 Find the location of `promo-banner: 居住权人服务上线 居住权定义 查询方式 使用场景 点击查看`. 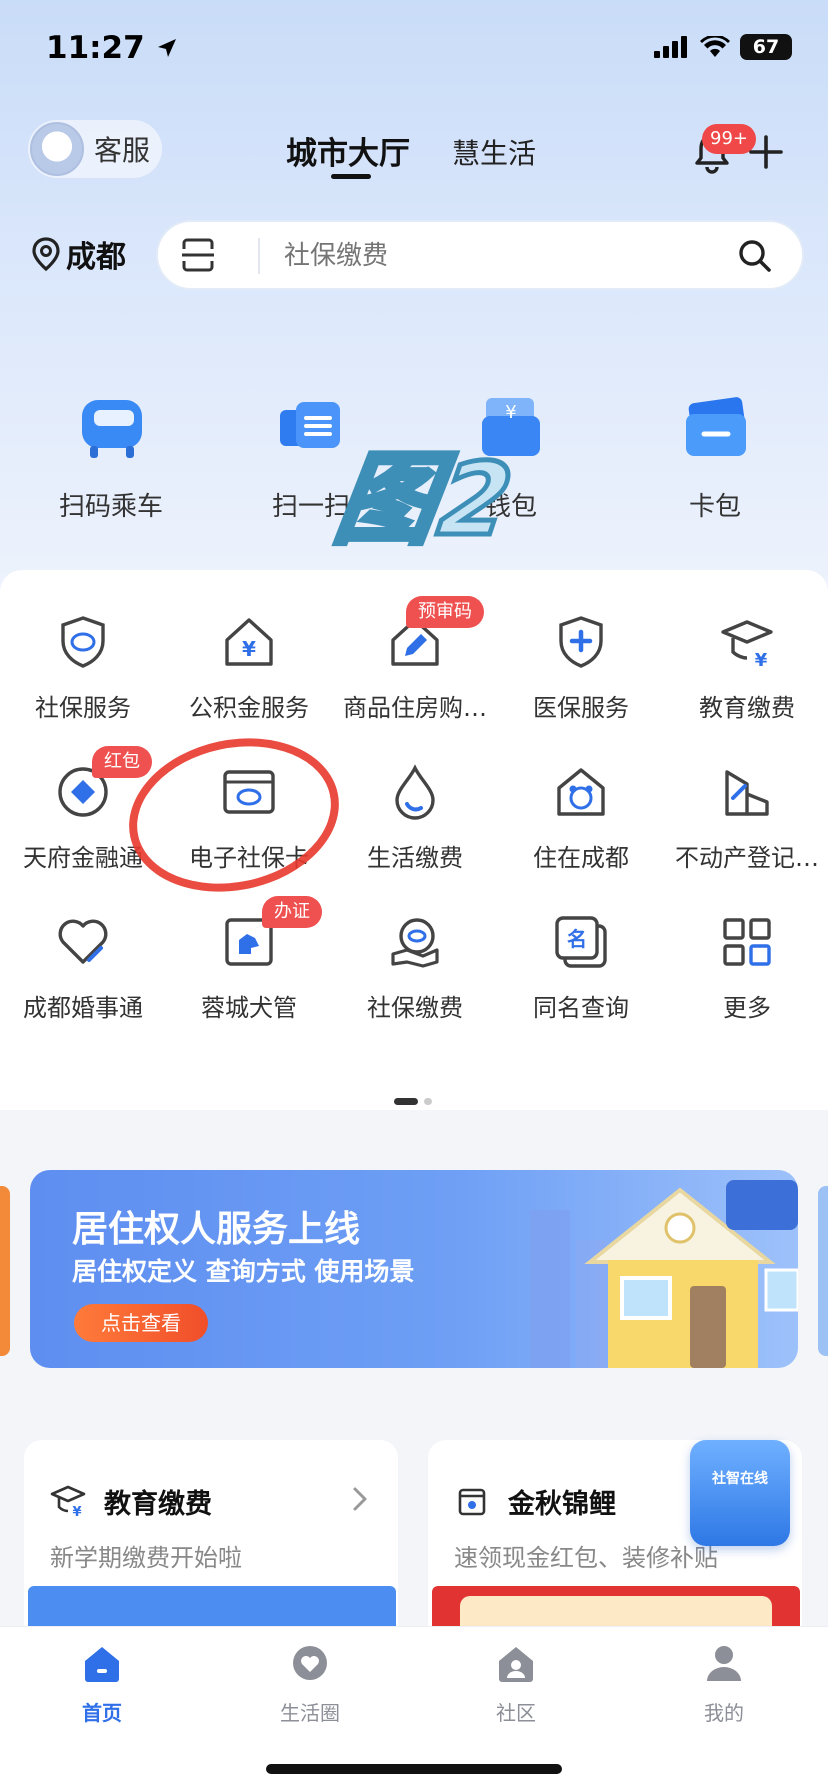

promo-banner: 居住权人服务上线 居住权定义 查询方式 使用场景 点击查看 is located at coordinates (414, 1269).